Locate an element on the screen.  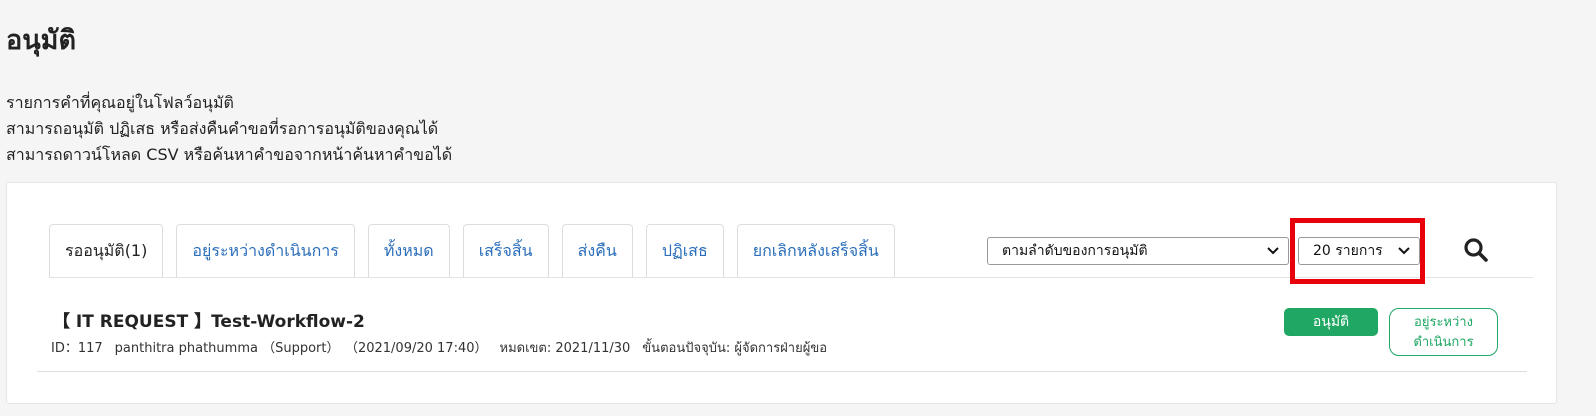
page-title: อนุมัติ is located at coordinates (41, 40).